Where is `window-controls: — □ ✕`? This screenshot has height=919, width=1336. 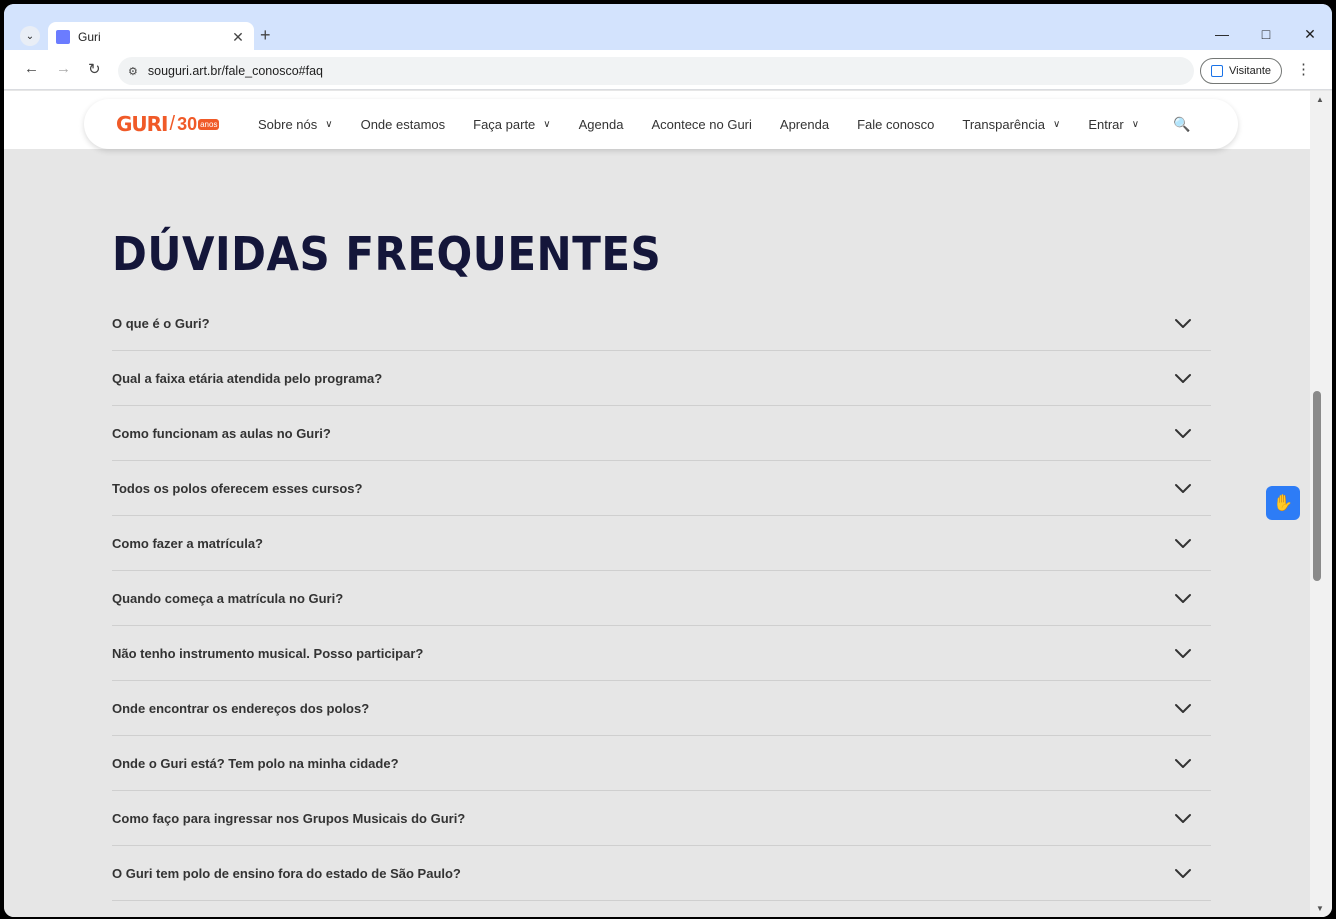 window-controls: — □ ✕ is located at coordinates (1266, 34).